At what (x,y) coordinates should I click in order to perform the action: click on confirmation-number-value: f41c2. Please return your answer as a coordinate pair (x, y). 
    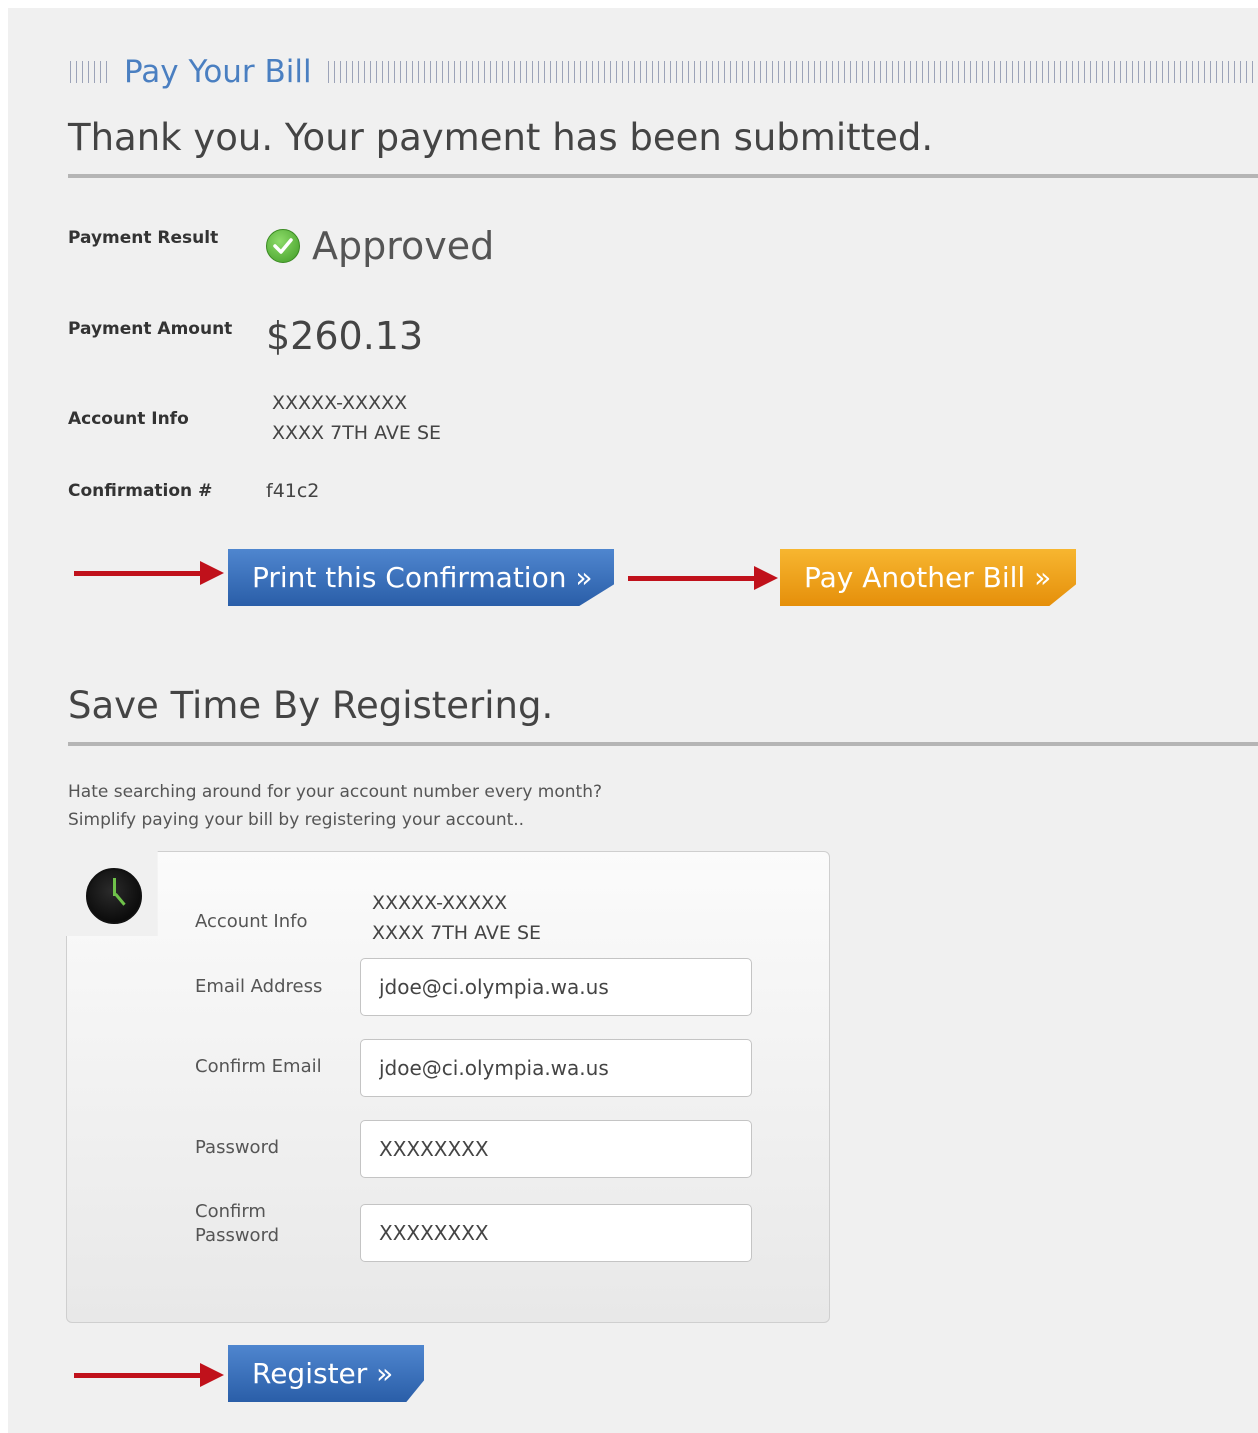
    Looking at the image, I should click on (293, 491).